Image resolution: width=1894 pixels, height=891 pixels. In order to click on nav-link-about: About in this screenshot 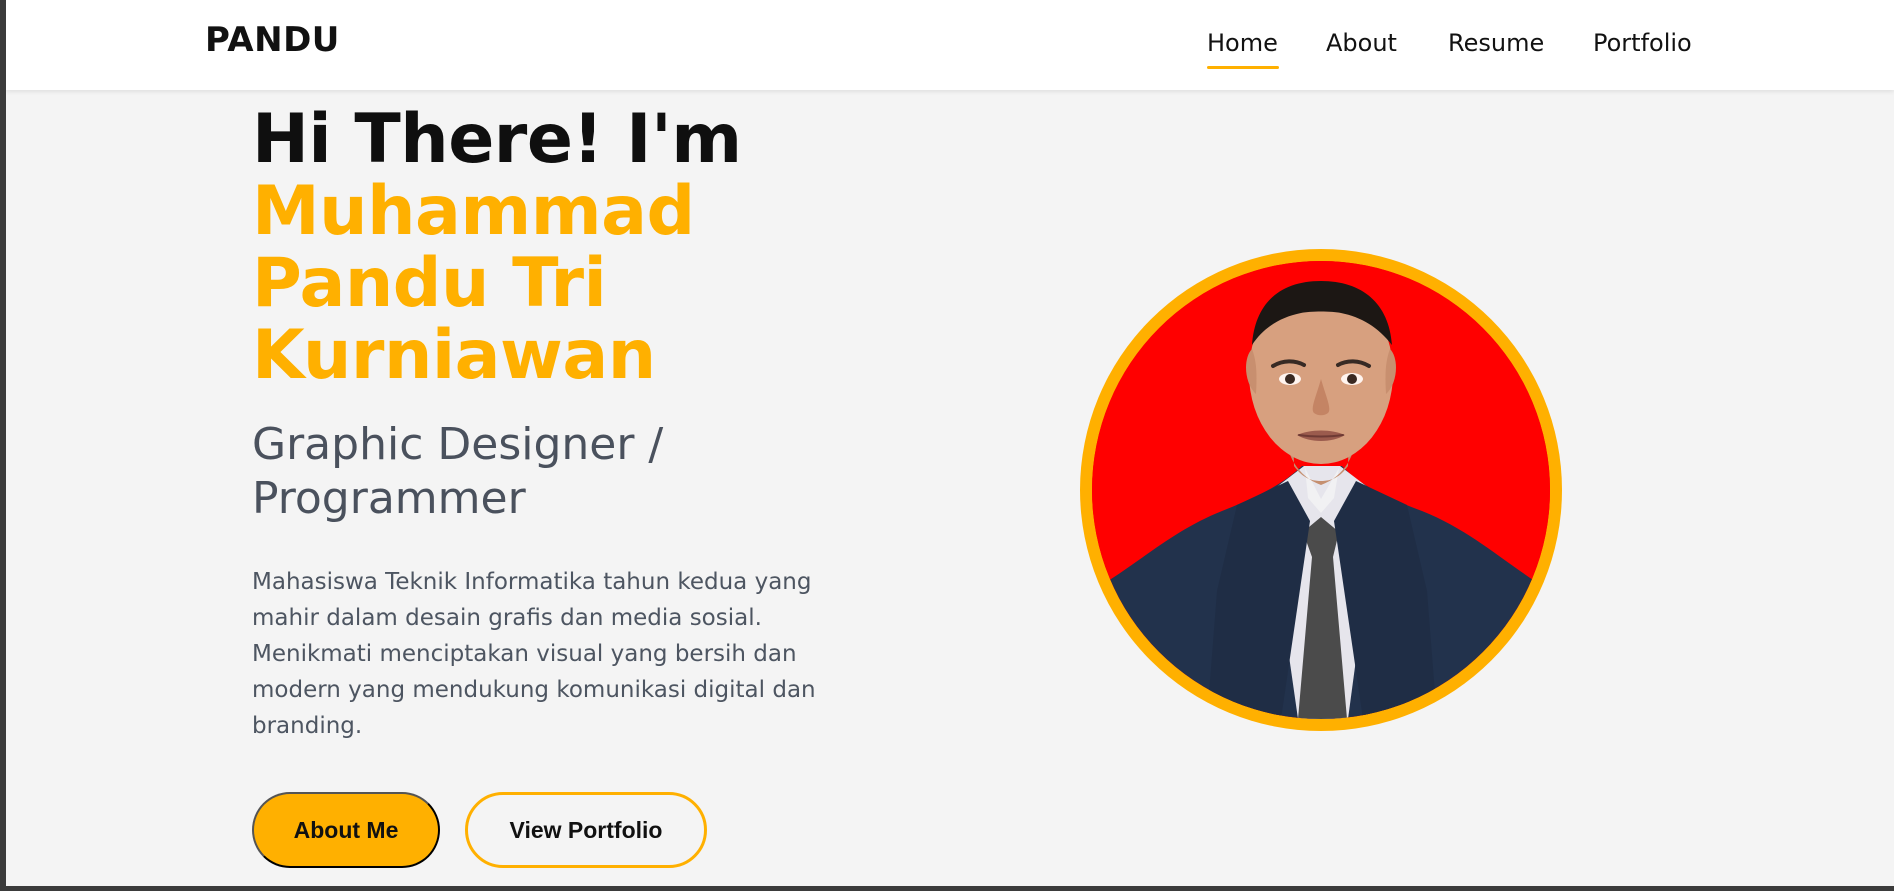, I will do `click(1361, 43)`.